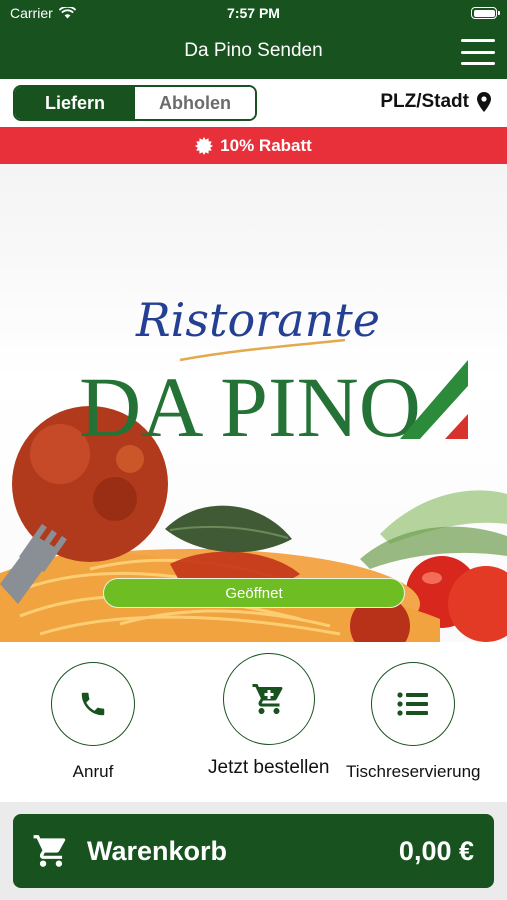  I want to click on phone-icon, so click(93, 704).